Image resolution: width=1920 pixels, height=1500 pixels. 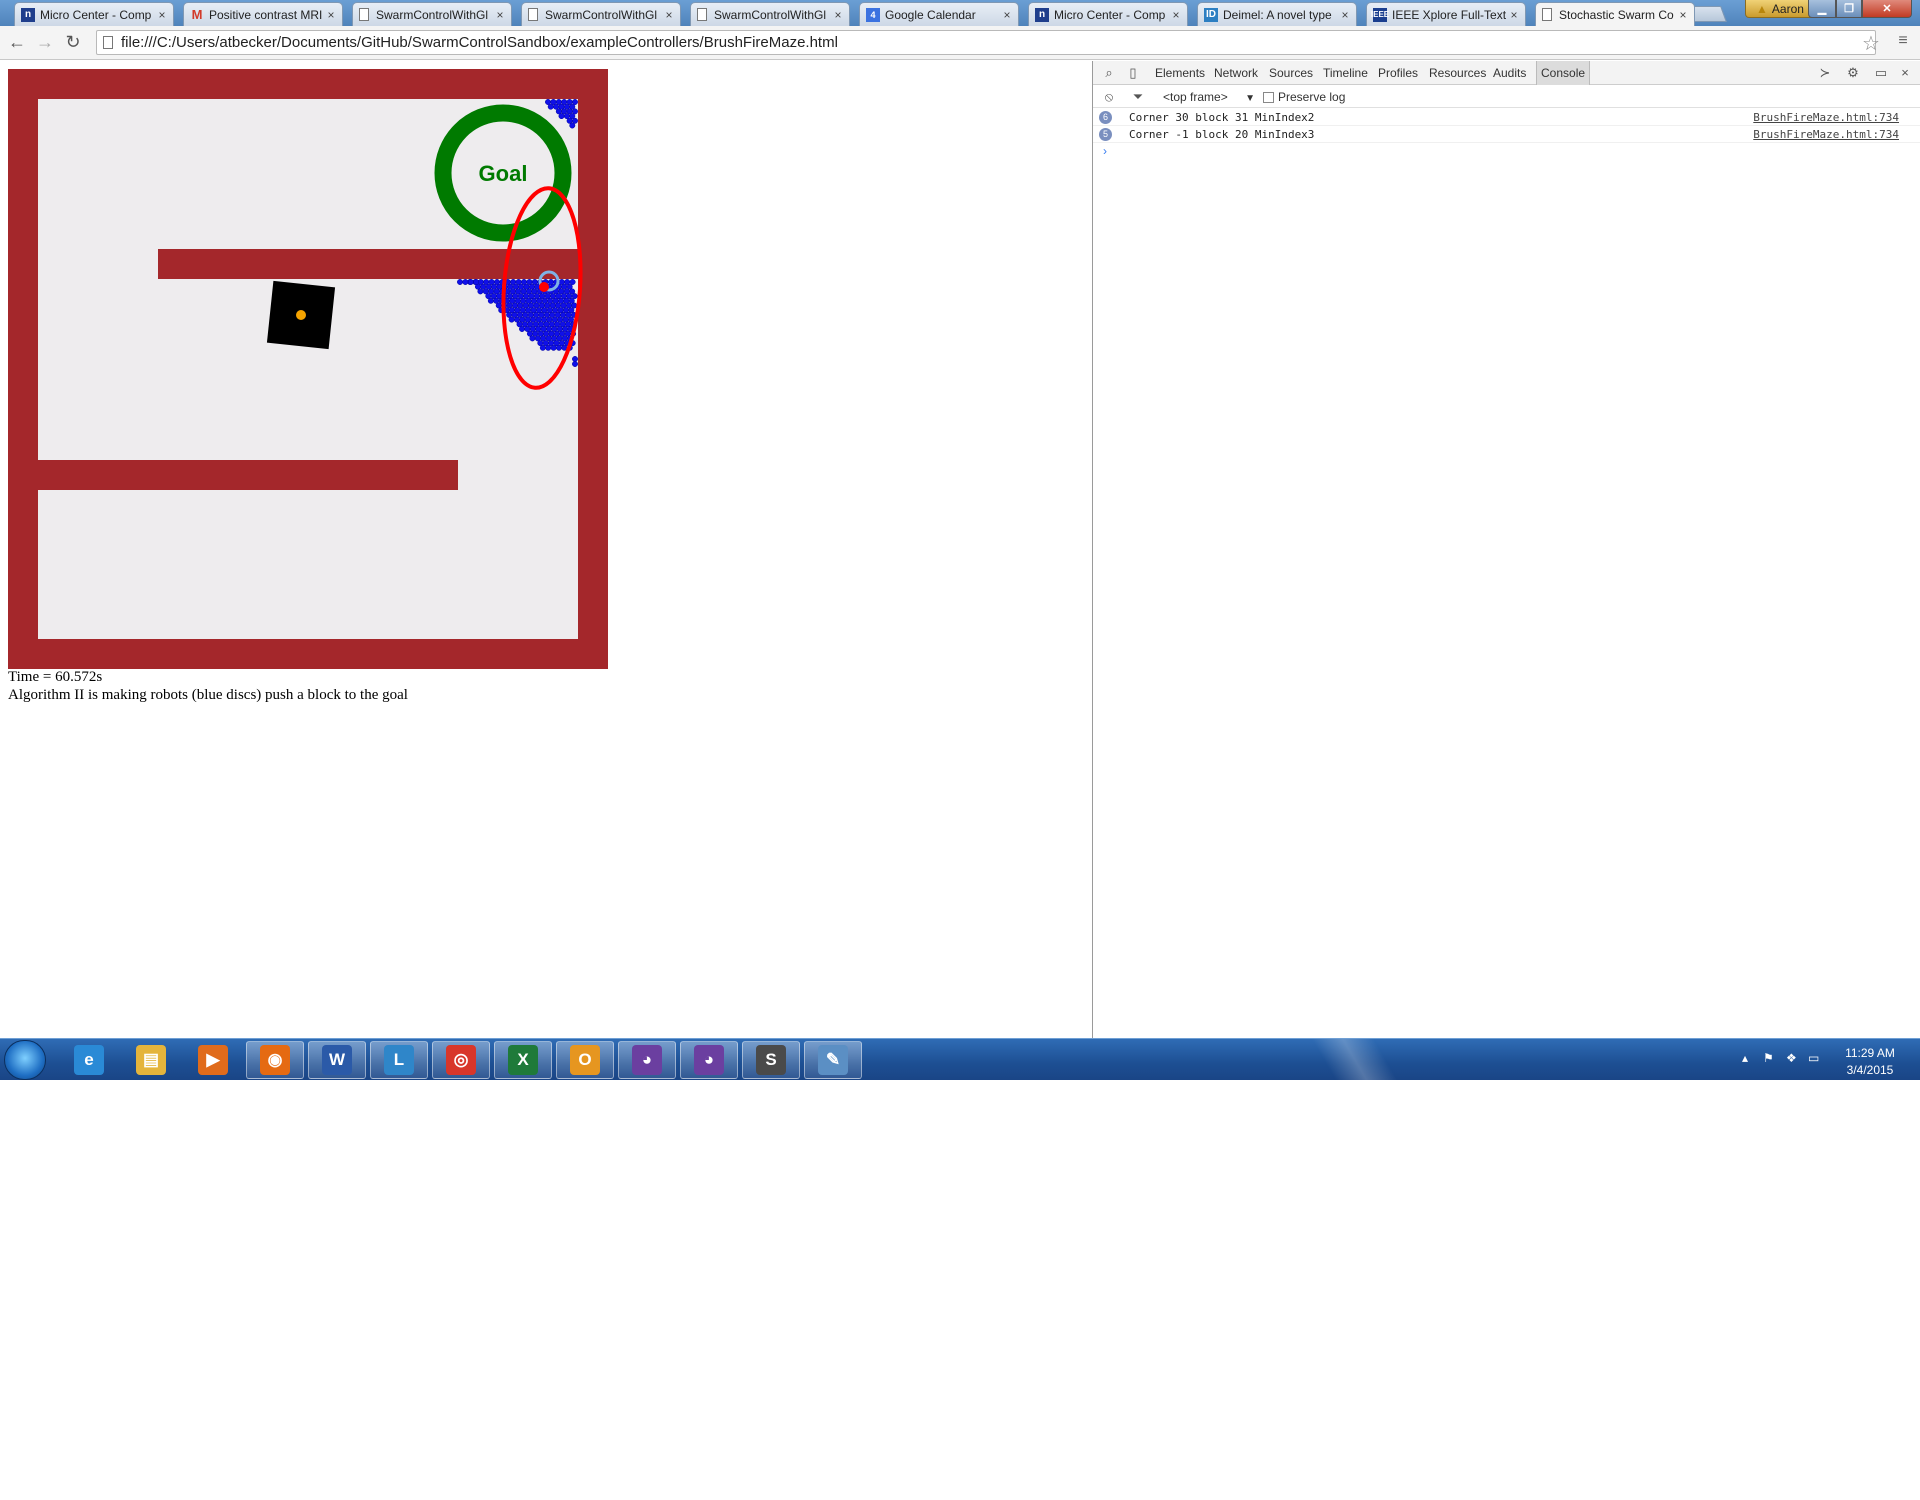 I want to click on settings-gear-icon: ⚙, so click(x=1853, y=73).